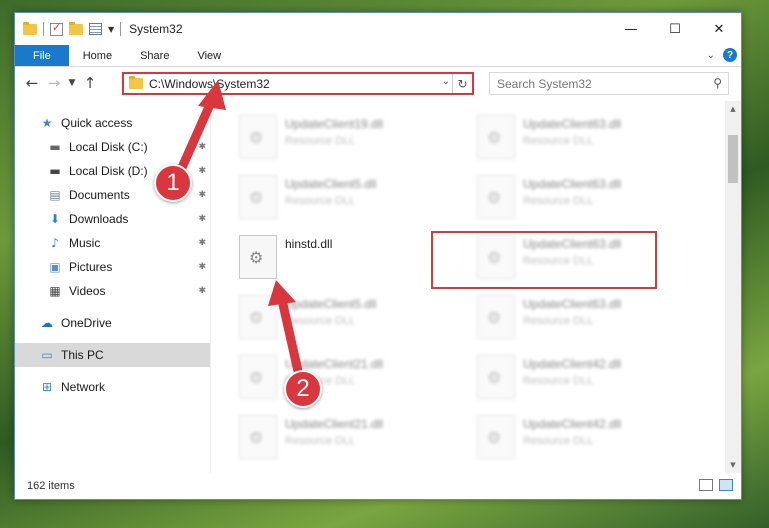  What do you see at coordinates (32, 83) in the screenshot?
I see `back-arrow-icon: ←` at bounding box center [32, 83].